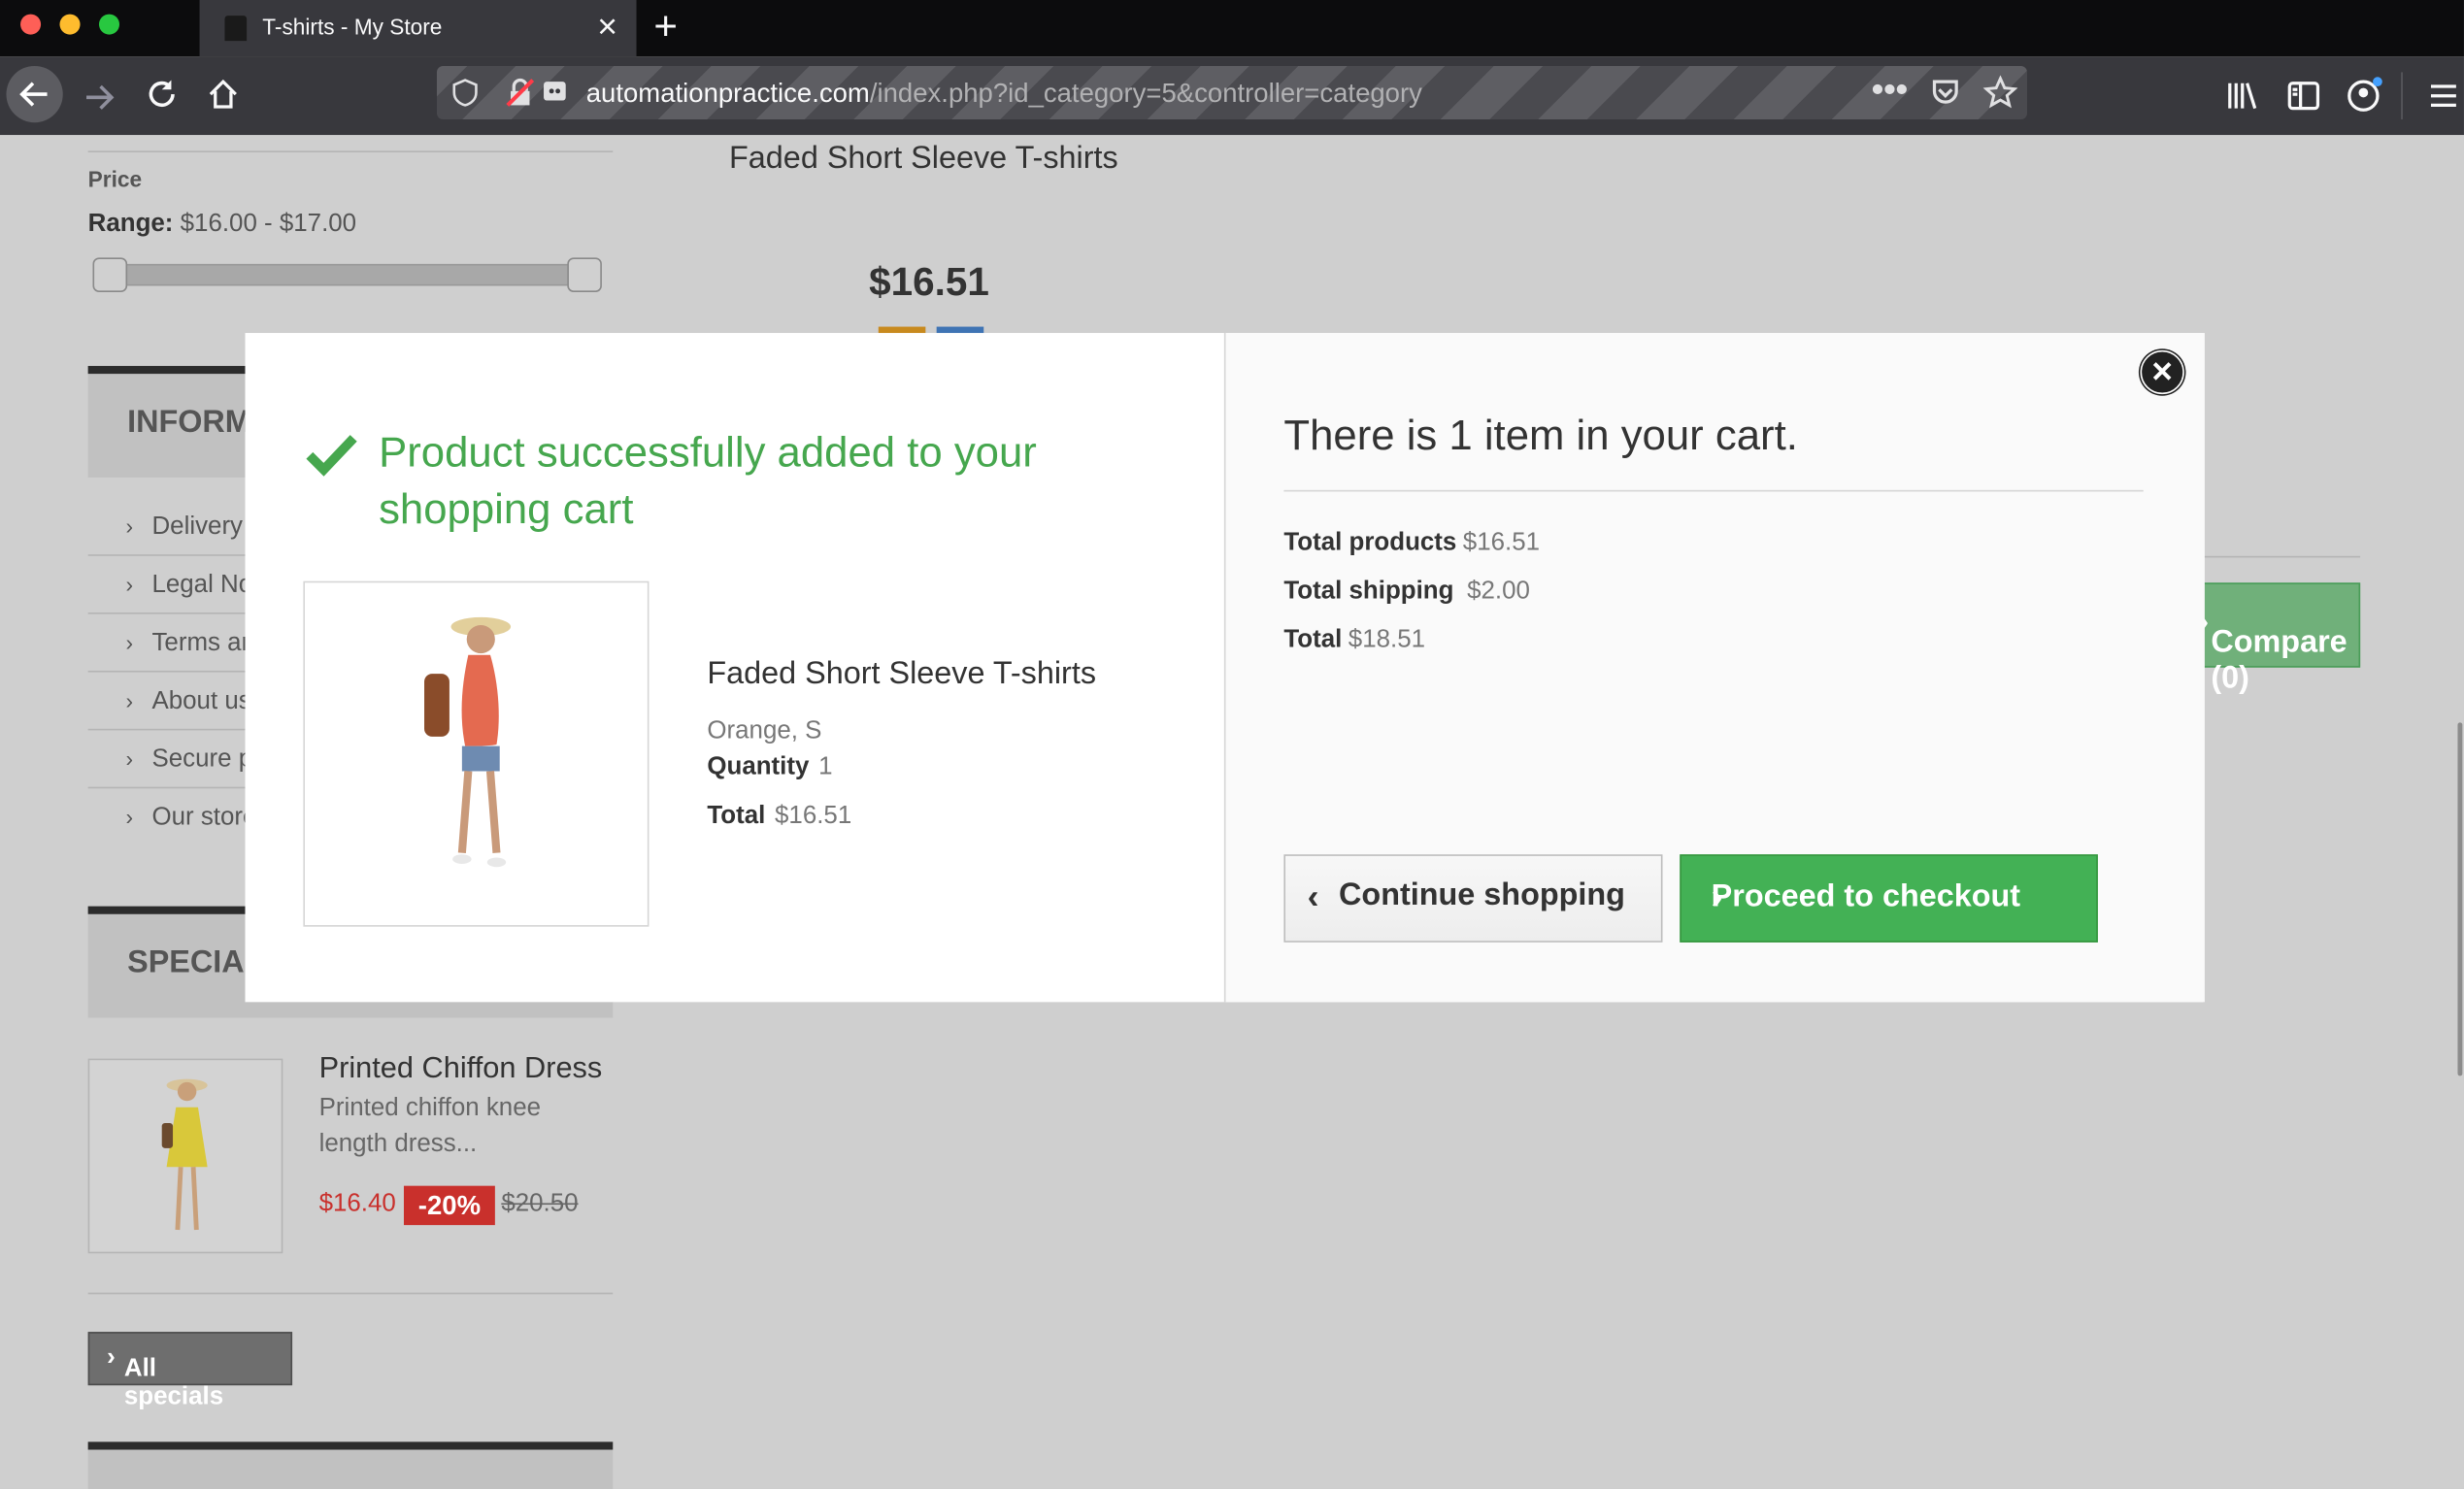 Image resolution: width=2464 pixels, height=1489 pixels. What do you see at coordinates (236, 29) in the screenshot?
I see `tab-favicon-icon` at bounding box center [236, 29].